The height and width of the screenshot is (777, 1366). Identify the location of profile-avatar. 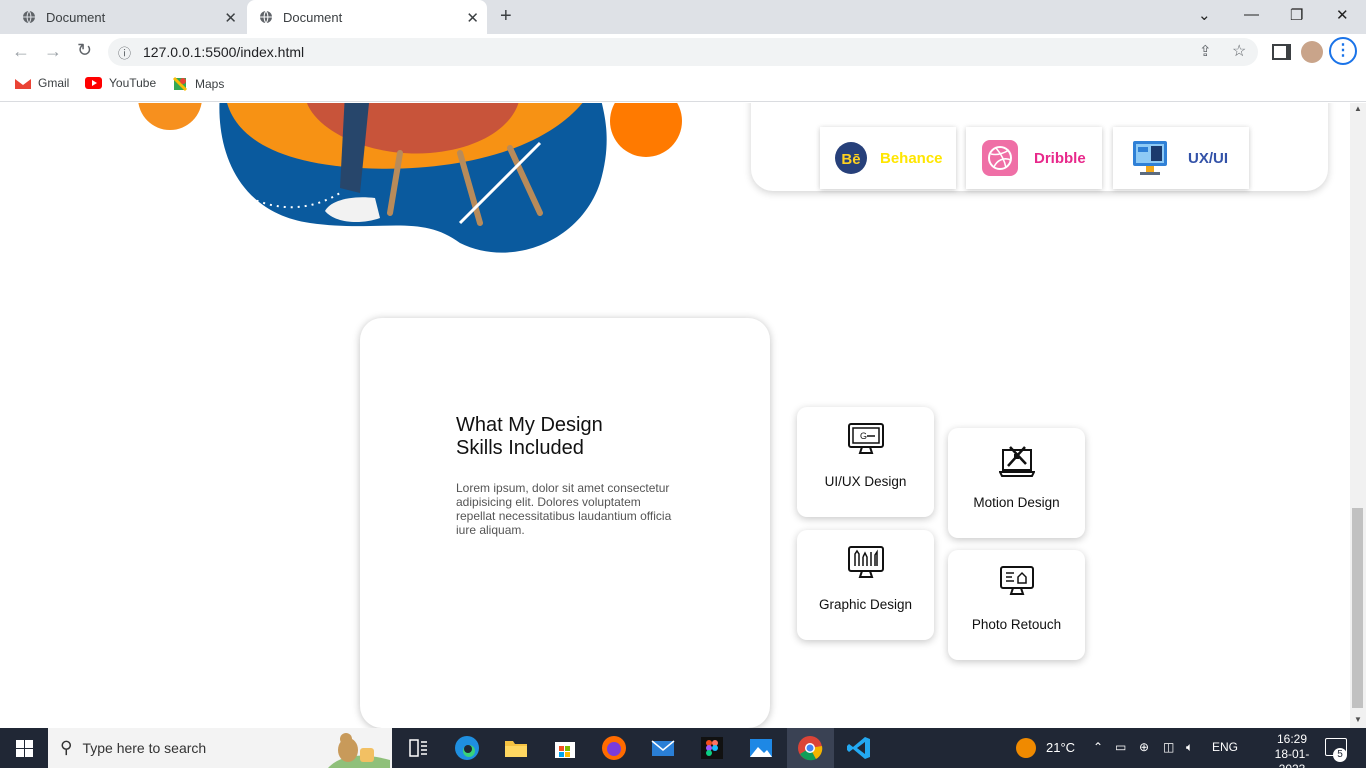
(1312, 52).